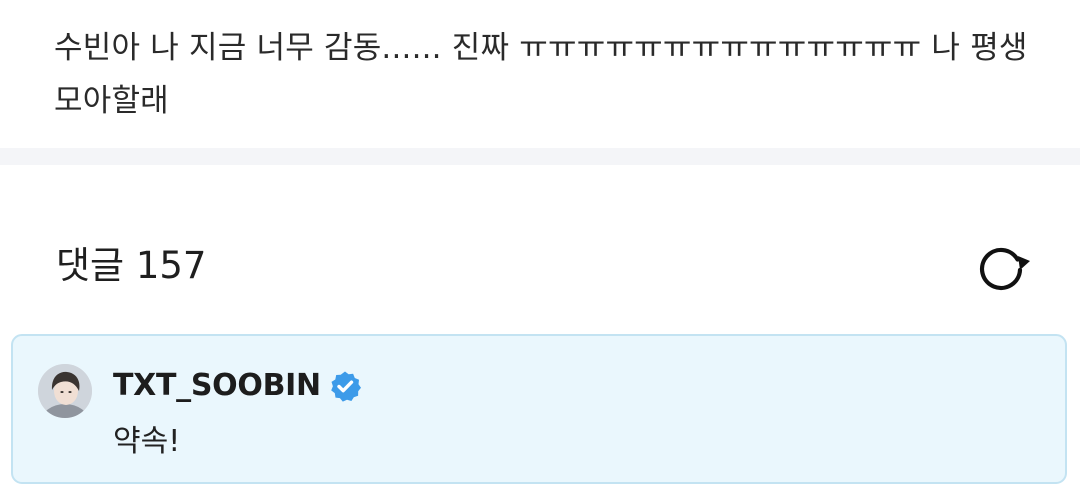 The height and width of the screenshot is (484, 1080). I want to click on verified-badge-icon, so click(345, 386).